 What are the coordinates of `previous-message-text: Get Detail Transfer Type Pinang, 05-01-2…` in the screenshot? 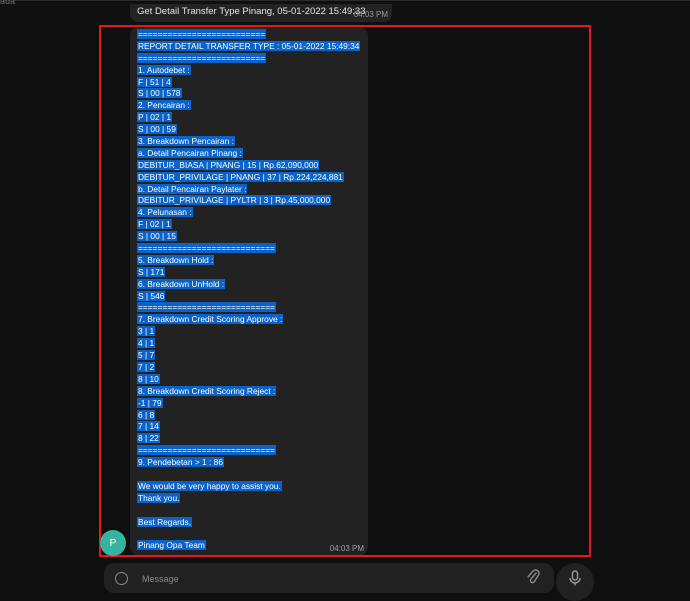 It's located at (251, 11).